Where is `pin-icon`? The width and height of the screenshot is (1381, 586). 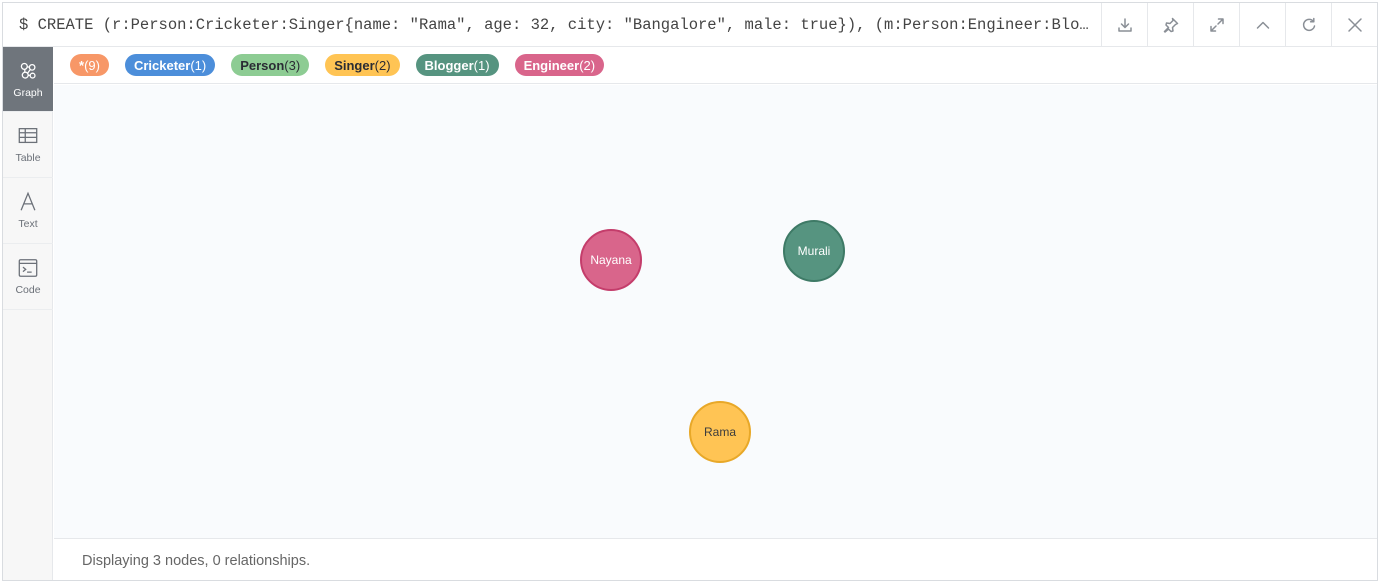
pin-icon is located at coordinates (1170, 25).